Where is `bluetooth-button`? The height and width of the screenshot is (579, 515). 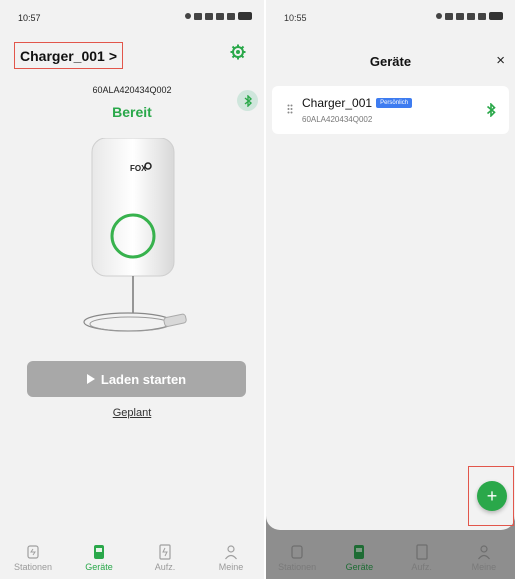
bluetooth-button is located at coordinates (247, 100).